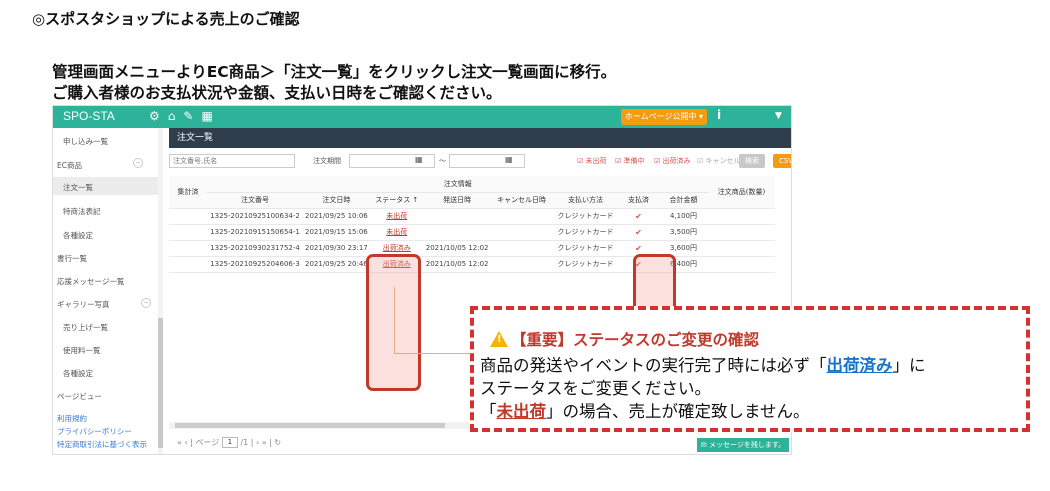 This screenshot has height=491, width=1050. What do you see at coordinates (78, 235) in the screenshot?
I see `sidebar-item-settings: 各種設定` at bounding box center [78, 235].